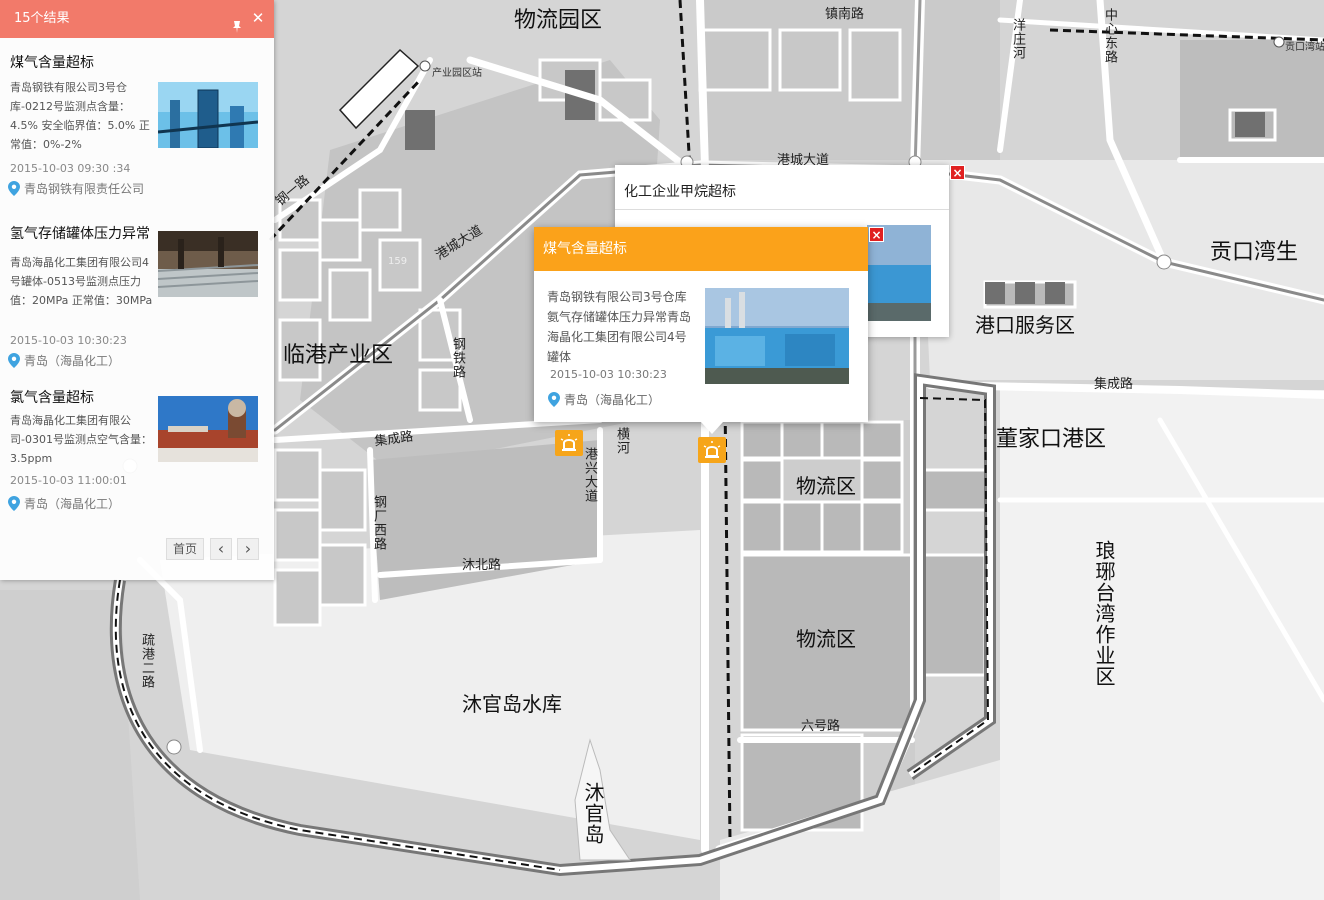  What do you see at coordinates (1104, 613) in the screenshot?
I see `area-label-langya: 琅琊台湾作业区` at bounding box center [1104, 613].